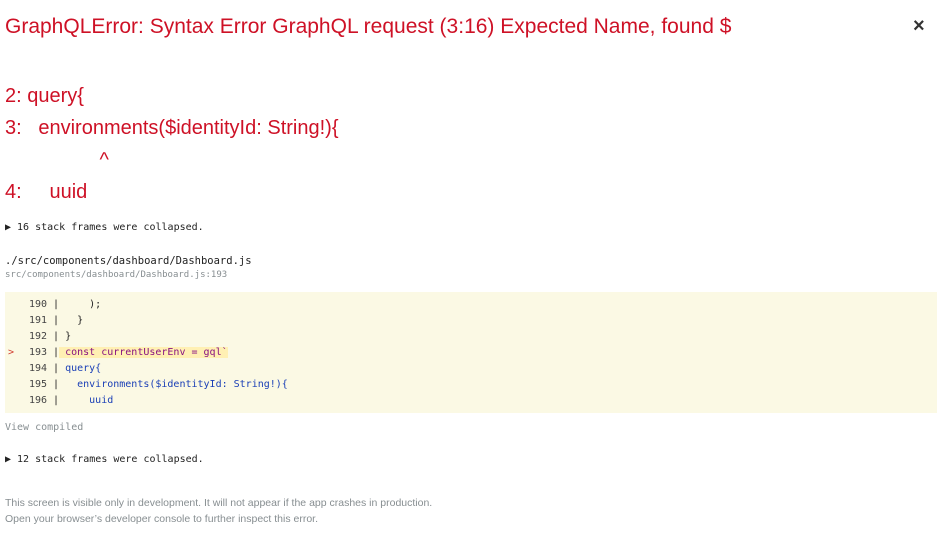  I want to click on line-code: environments($identityId: String!){, so click(173, 384).